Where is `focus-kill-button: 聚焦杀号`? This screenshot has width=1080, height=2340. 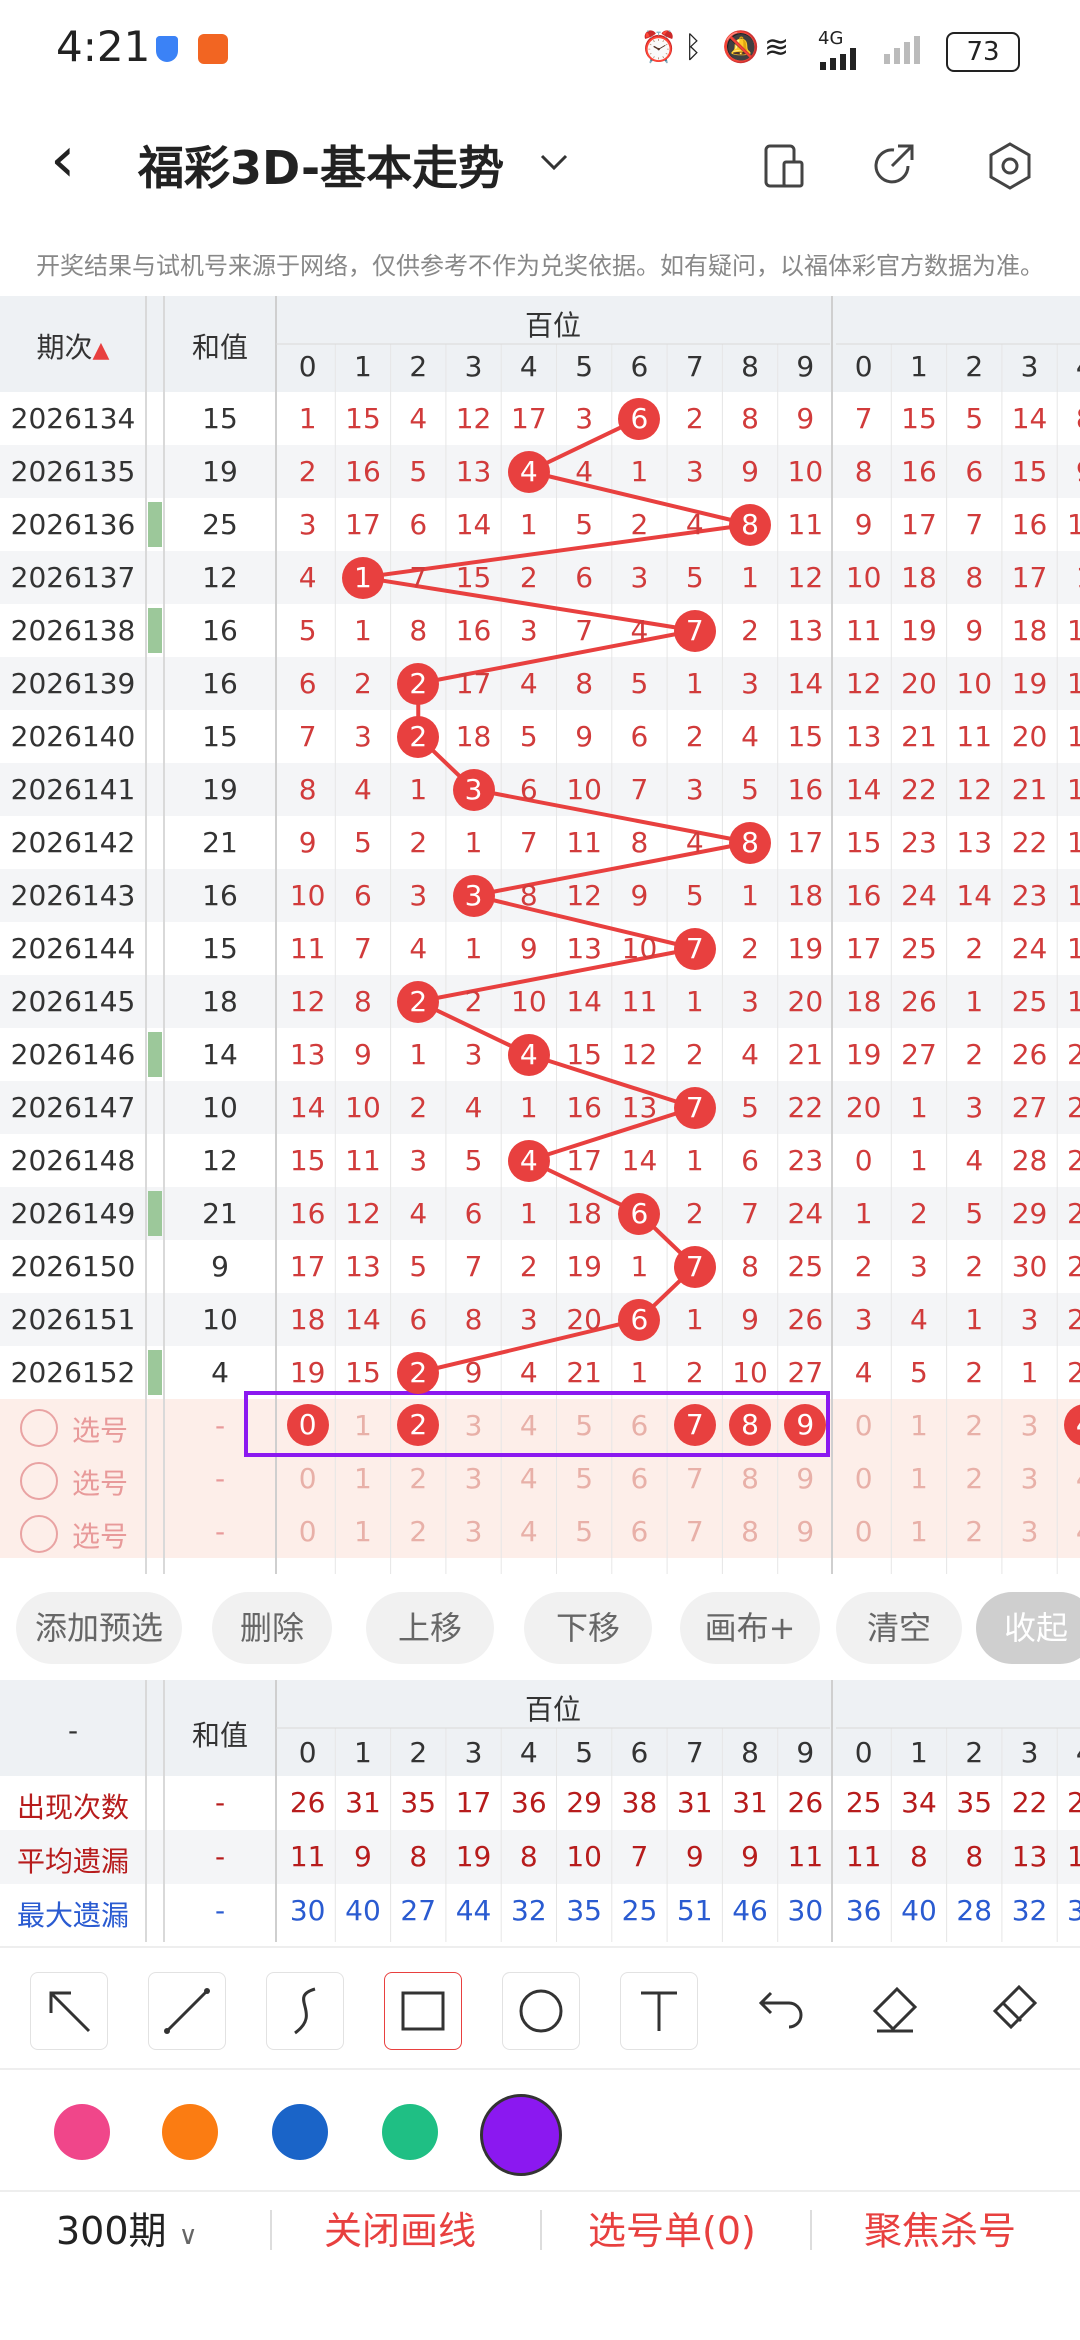
focus-kill-button: 聚焦杀号 is located at coordinates (940, 2227).